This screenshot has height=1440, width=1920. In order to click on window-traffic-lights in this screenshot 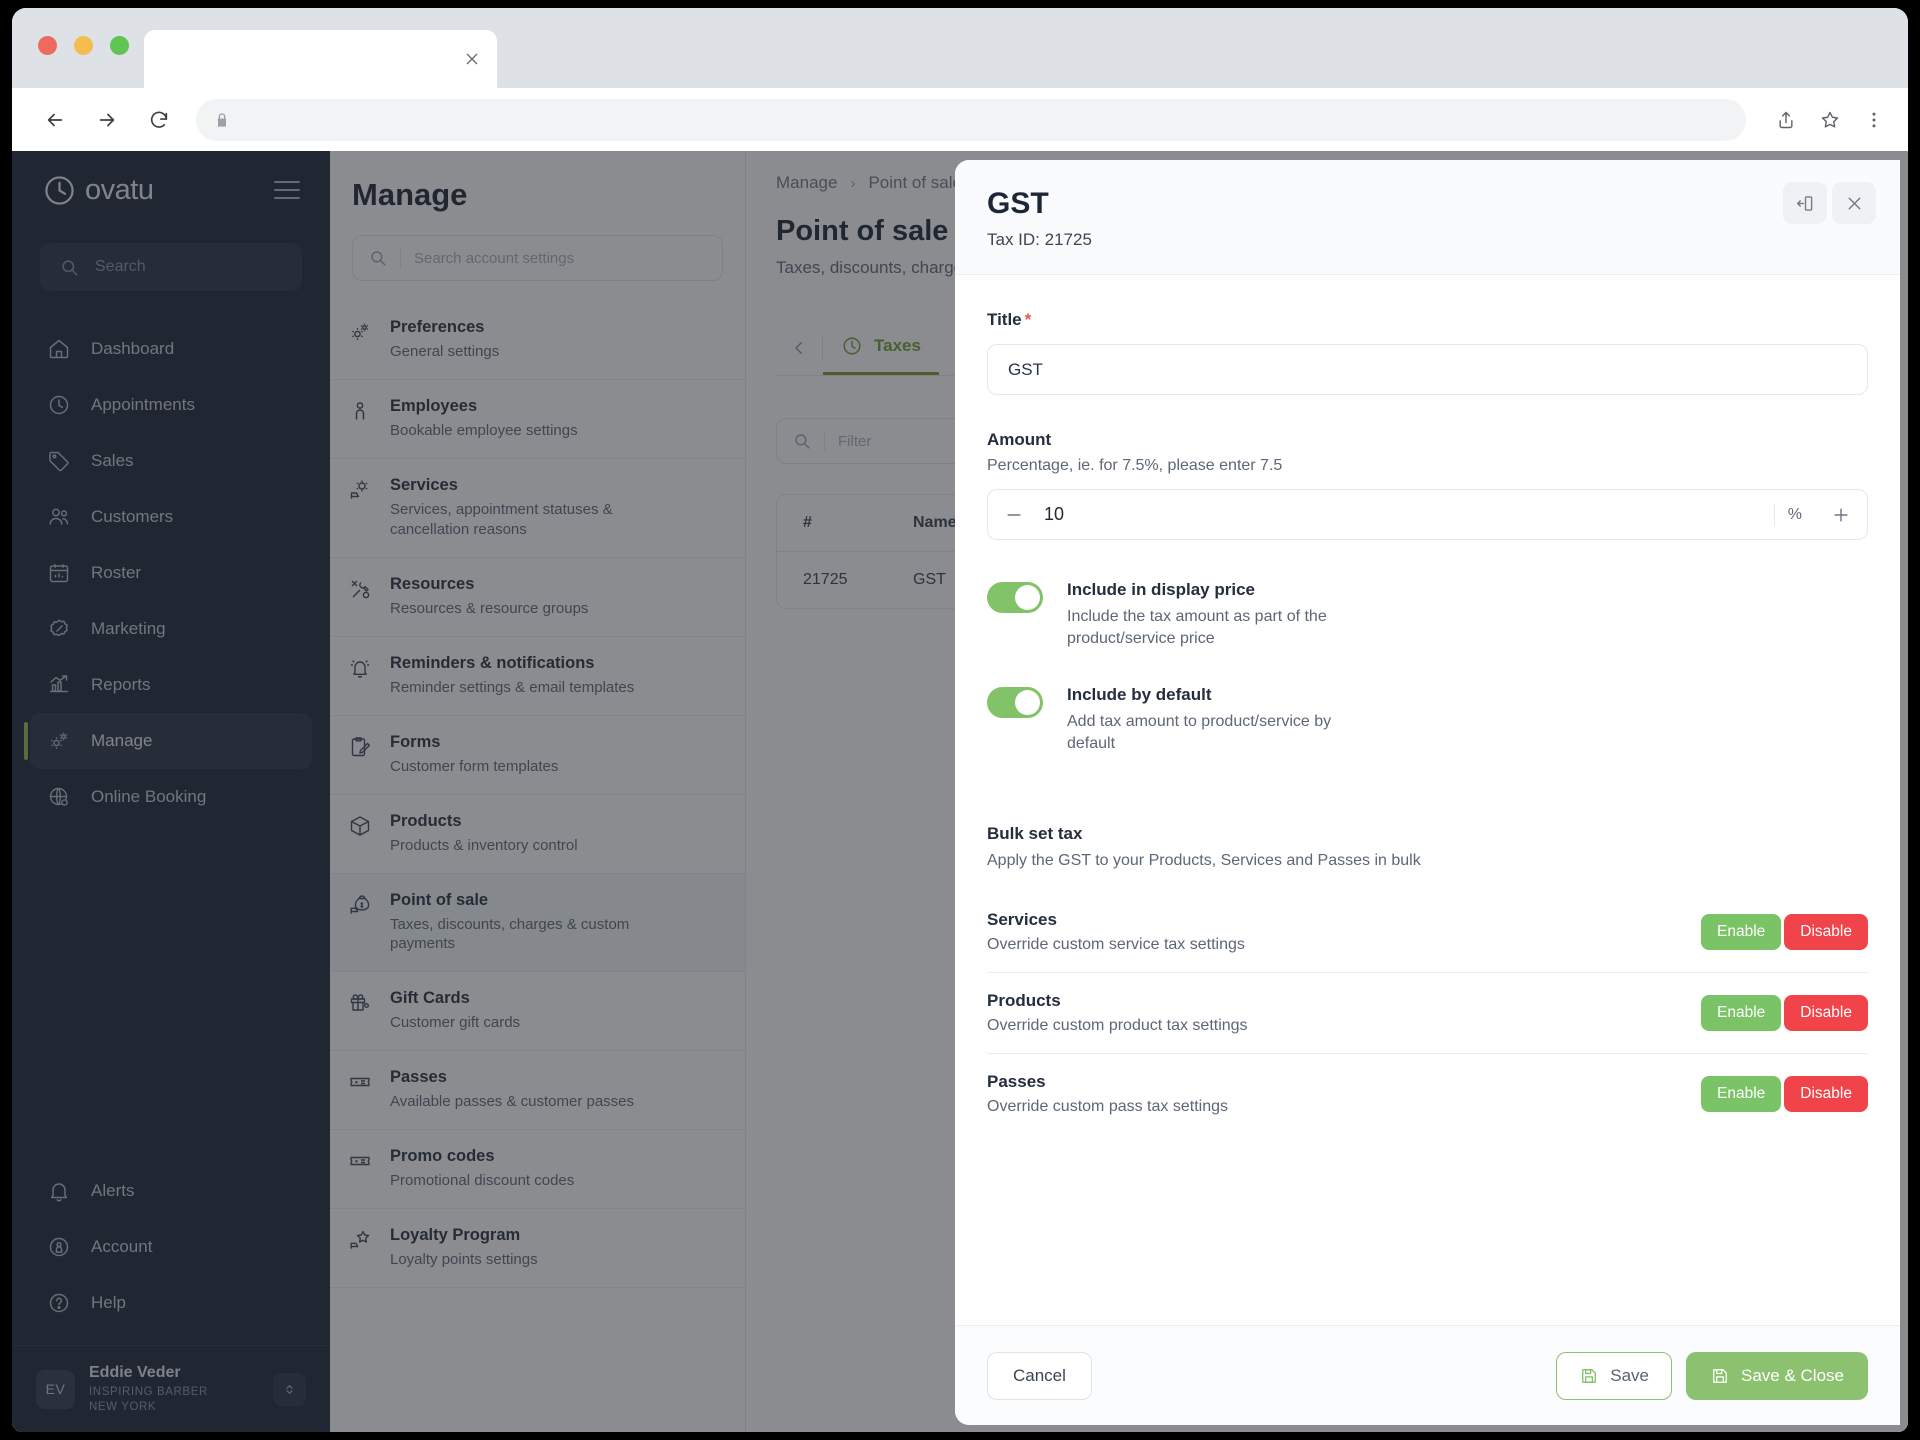, I will do `click(83, 45)`.